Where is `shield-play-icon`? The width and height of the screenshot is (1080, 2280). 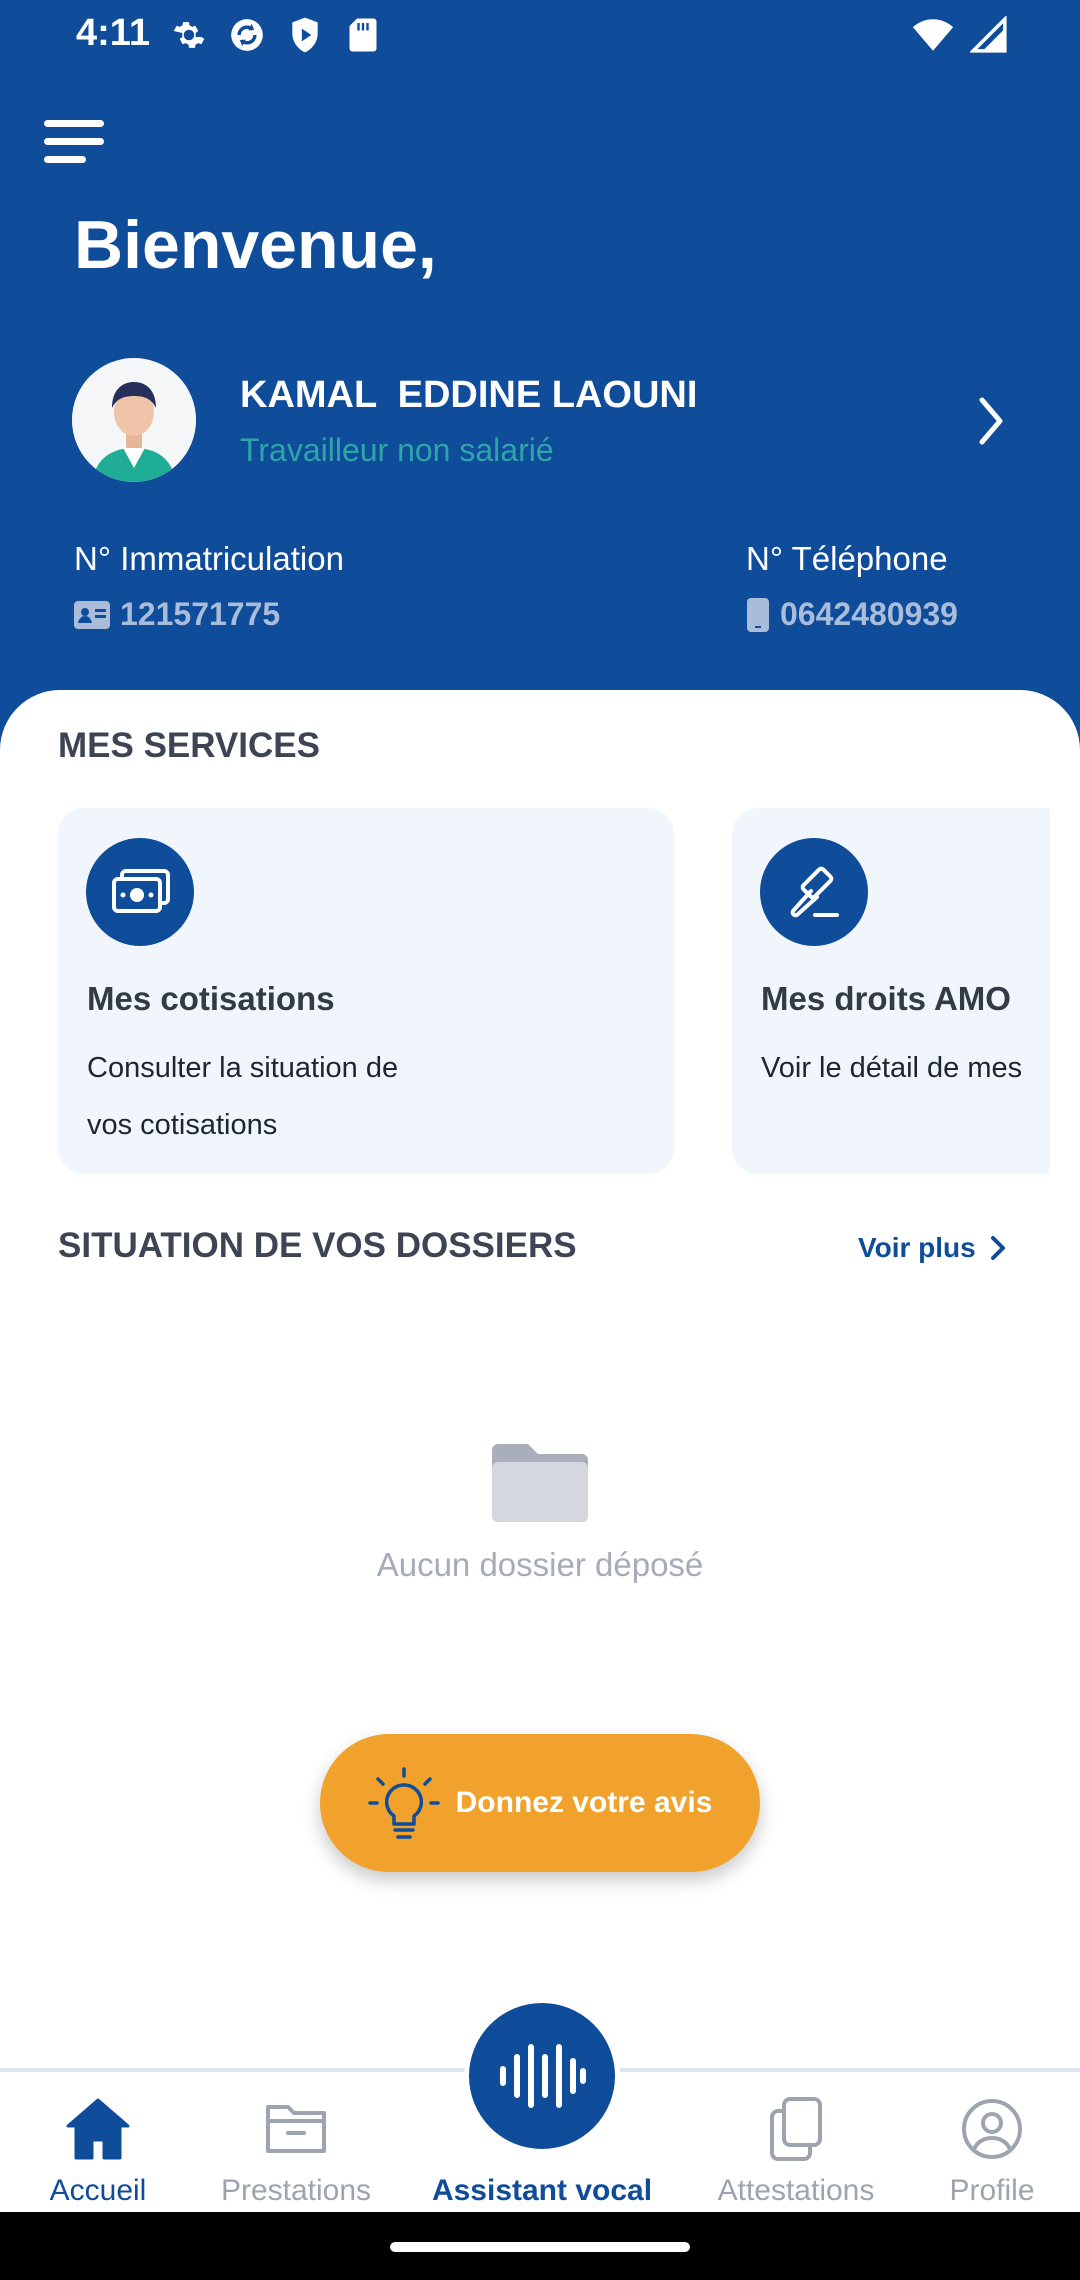 shield-play-icon is located at coordinates (305, 35).